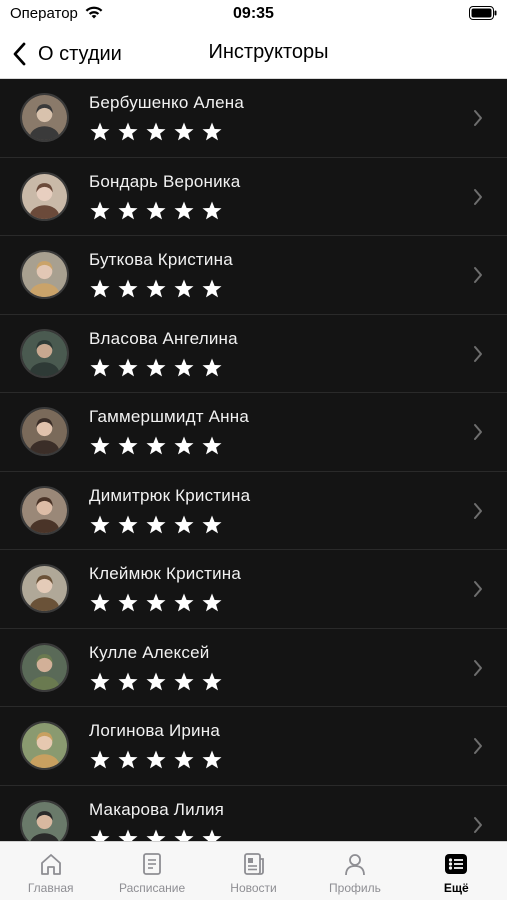 This screenshot has width=507, height=900. What do you see at coordinates (268, 52) in the screenshot?
I see `page-title: Инструкторы` at bounding box center [268, 52].